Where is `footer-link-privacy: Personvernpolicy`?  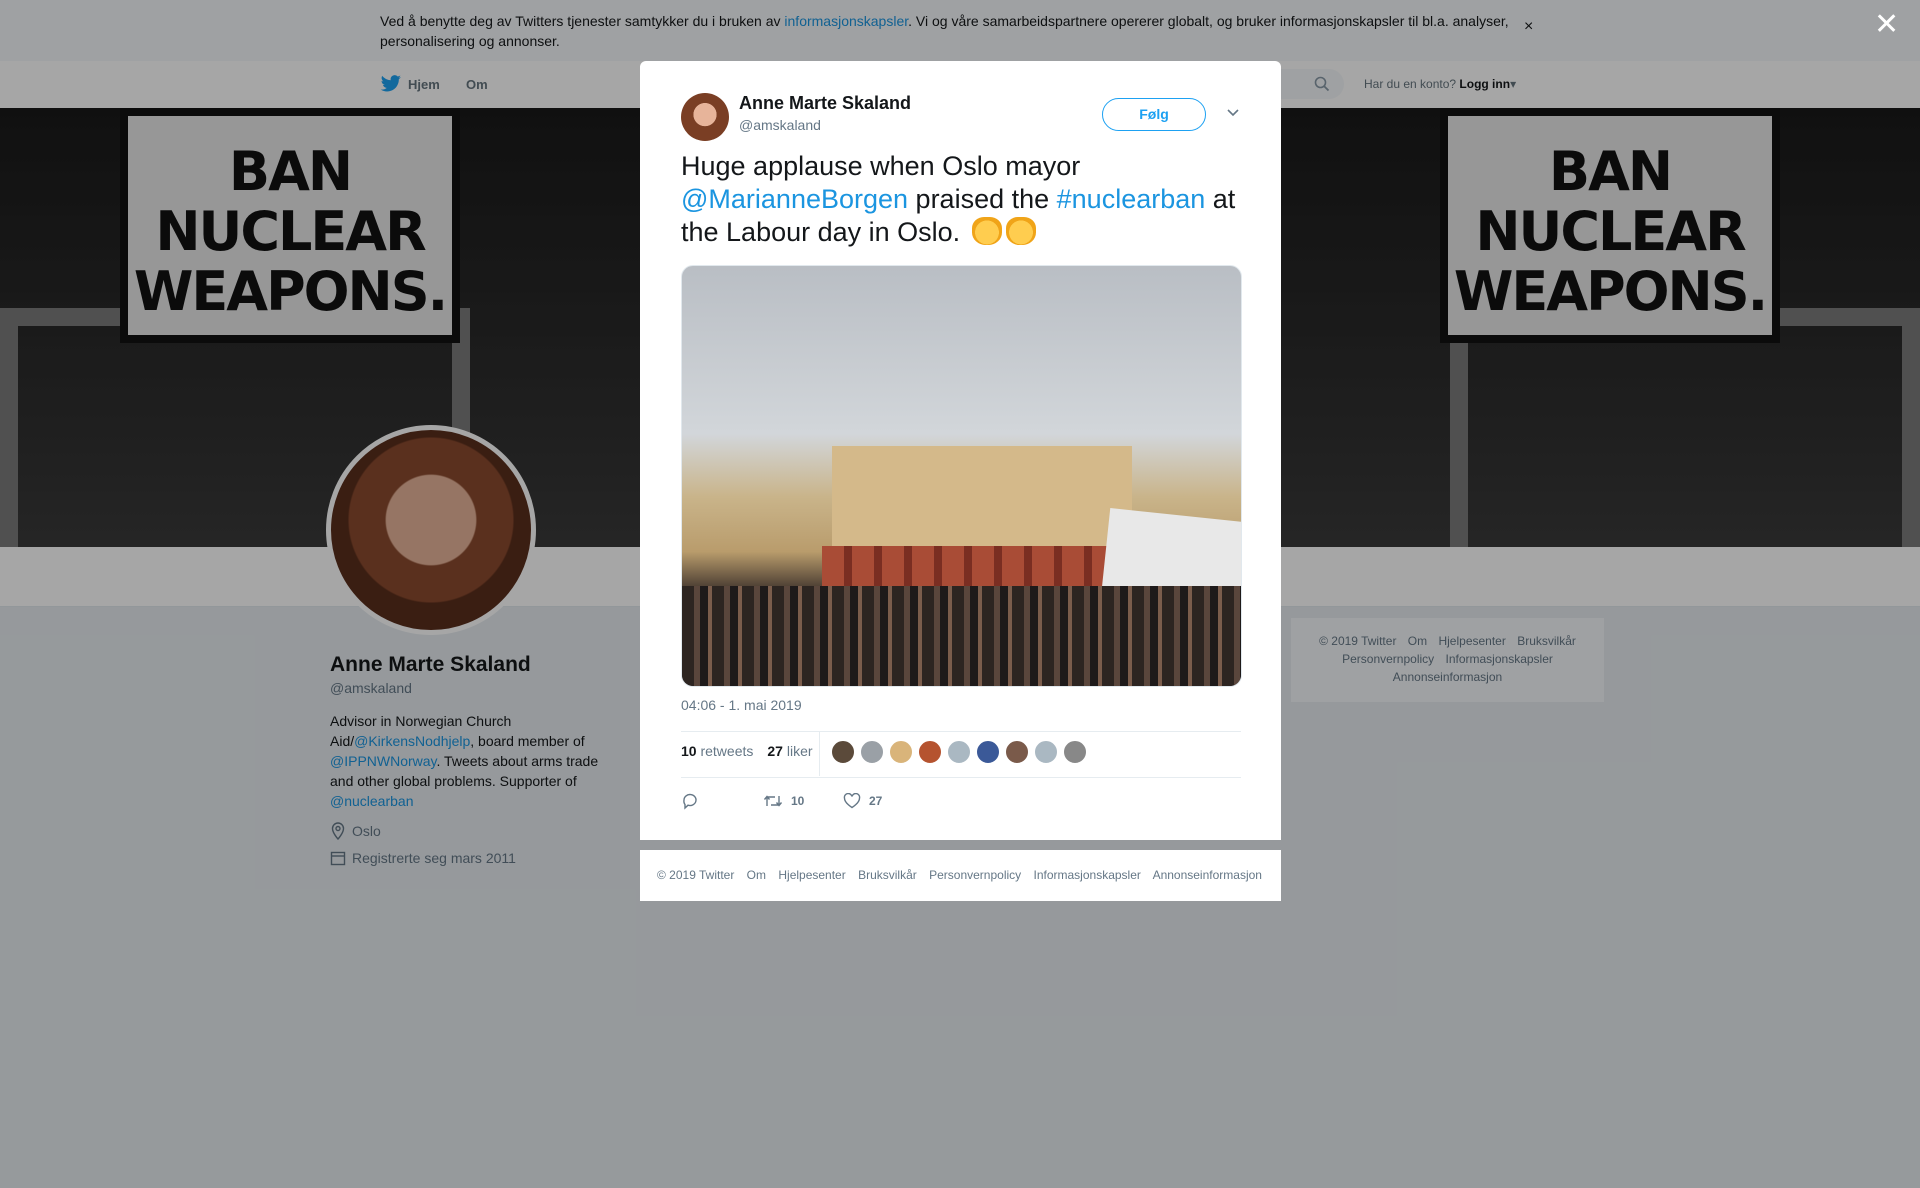 footer-link-privacy: Personvernpolicy is located at coordinates (975, 875).